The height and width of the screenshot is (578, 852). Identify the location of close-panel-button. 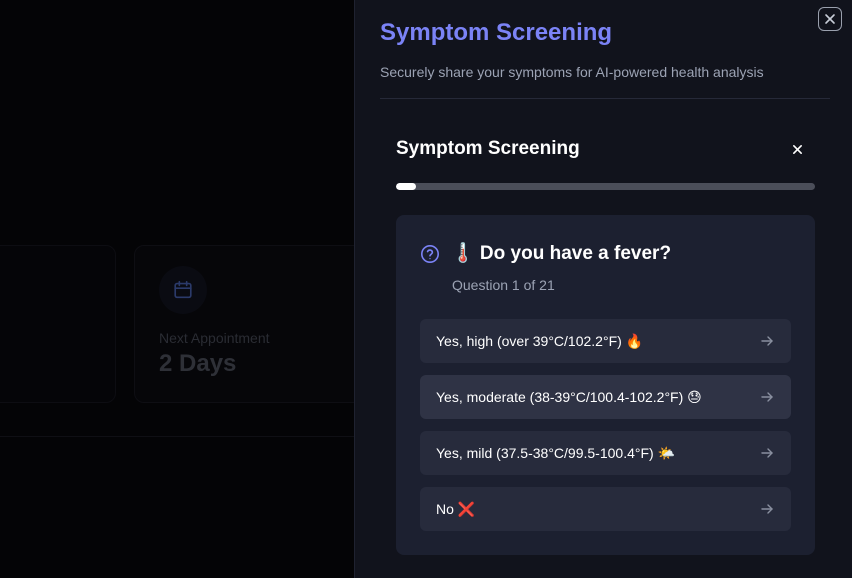
(797, 149).